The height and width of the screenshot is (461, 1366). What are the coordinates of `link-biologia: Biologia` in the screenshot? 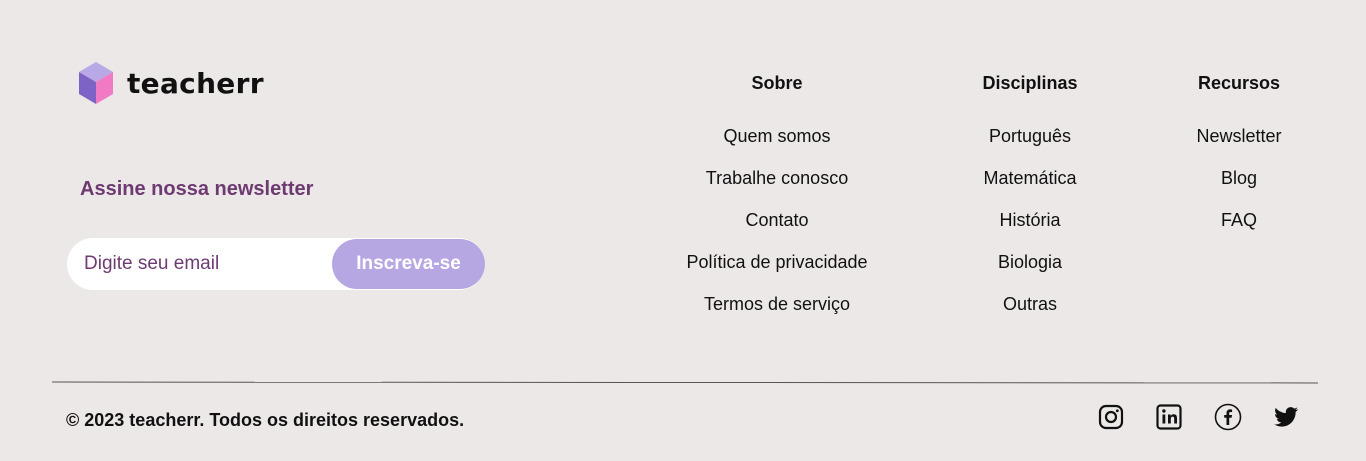 It's located at (1030, 262).